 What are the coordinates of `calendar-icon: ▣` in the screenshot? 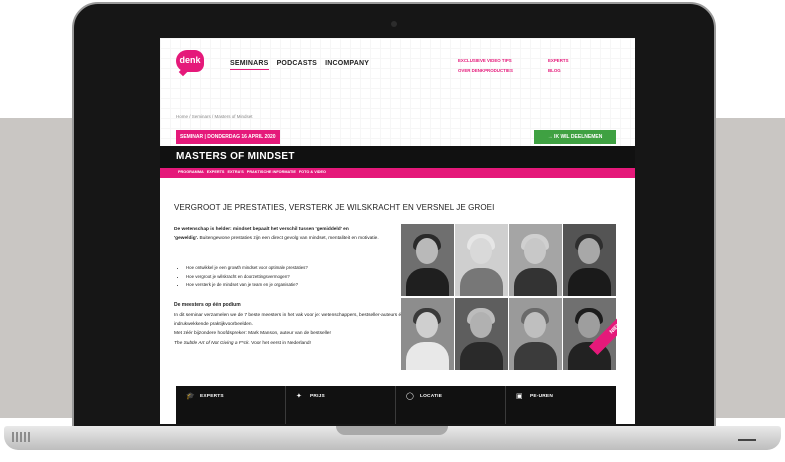 It's located at (519, 396).